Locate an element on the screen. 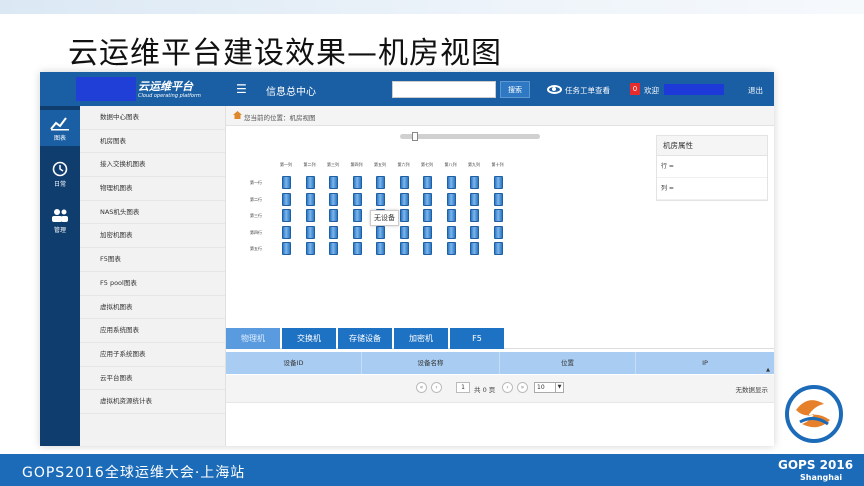 Image resolution: width=864 pixels, height=486 pixels. column-header-id: 设备ID is located at coordinates (294, 363).